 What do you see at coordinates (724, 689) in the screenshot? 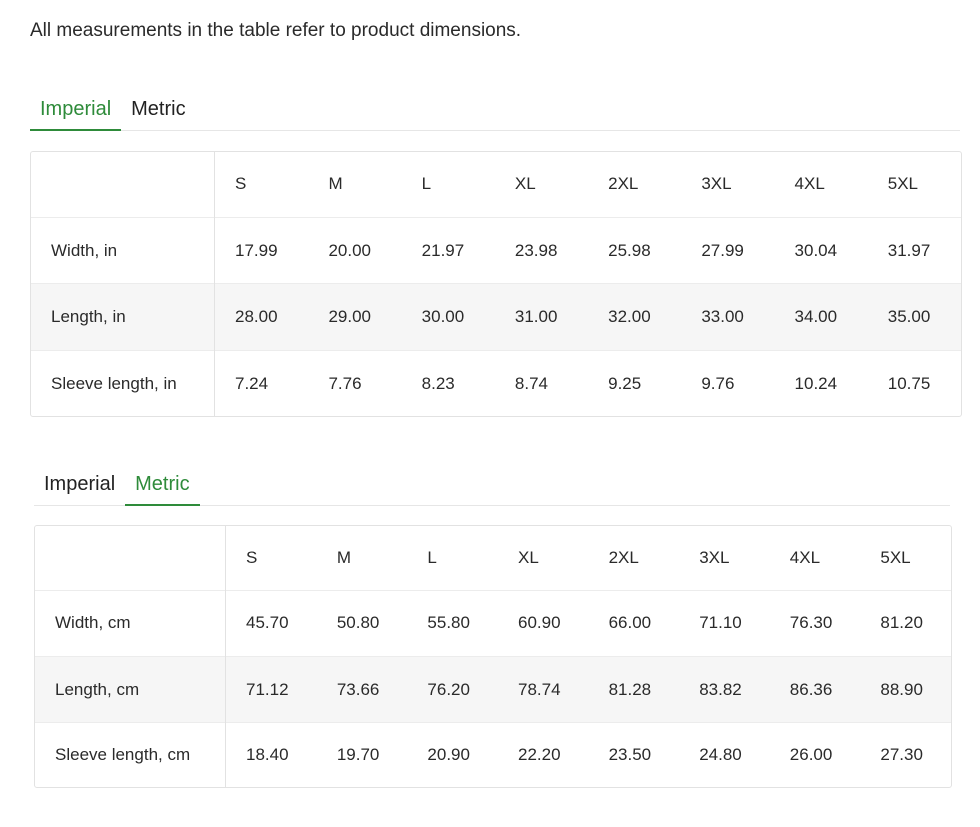
I see `cell-value: 83.82` at bounding box center [724, 689].